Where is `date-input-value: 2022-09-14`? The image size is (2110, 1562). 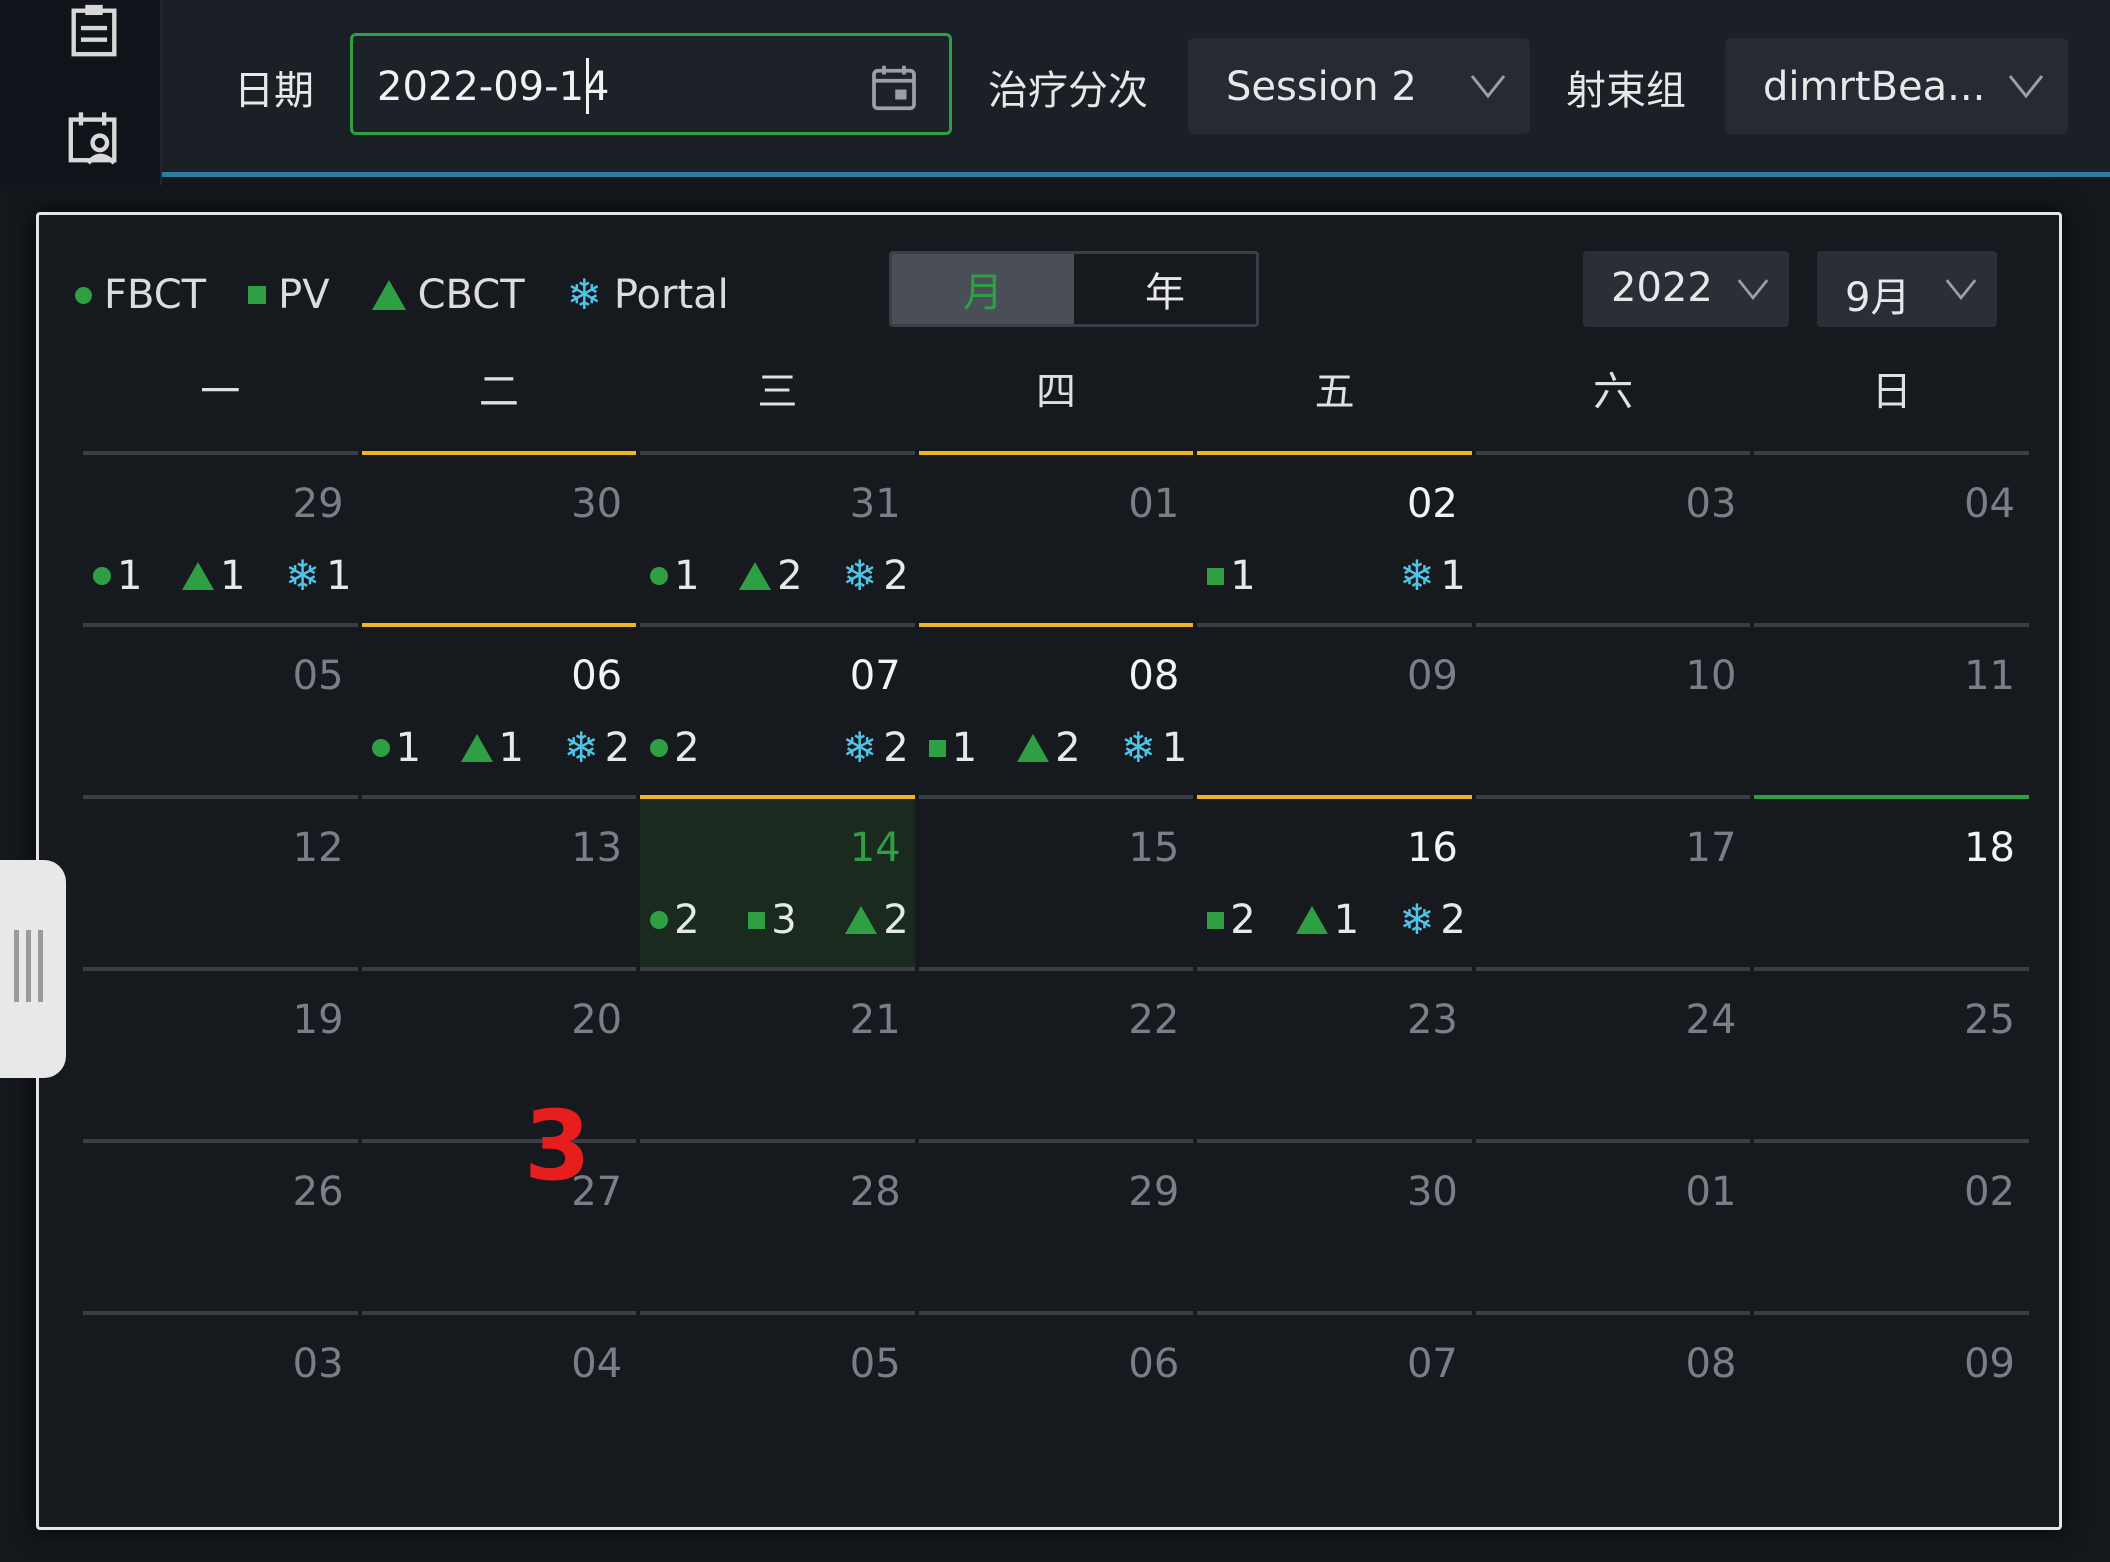
date-input-value: 2022-09-14 is located at coordinates (493, 87).